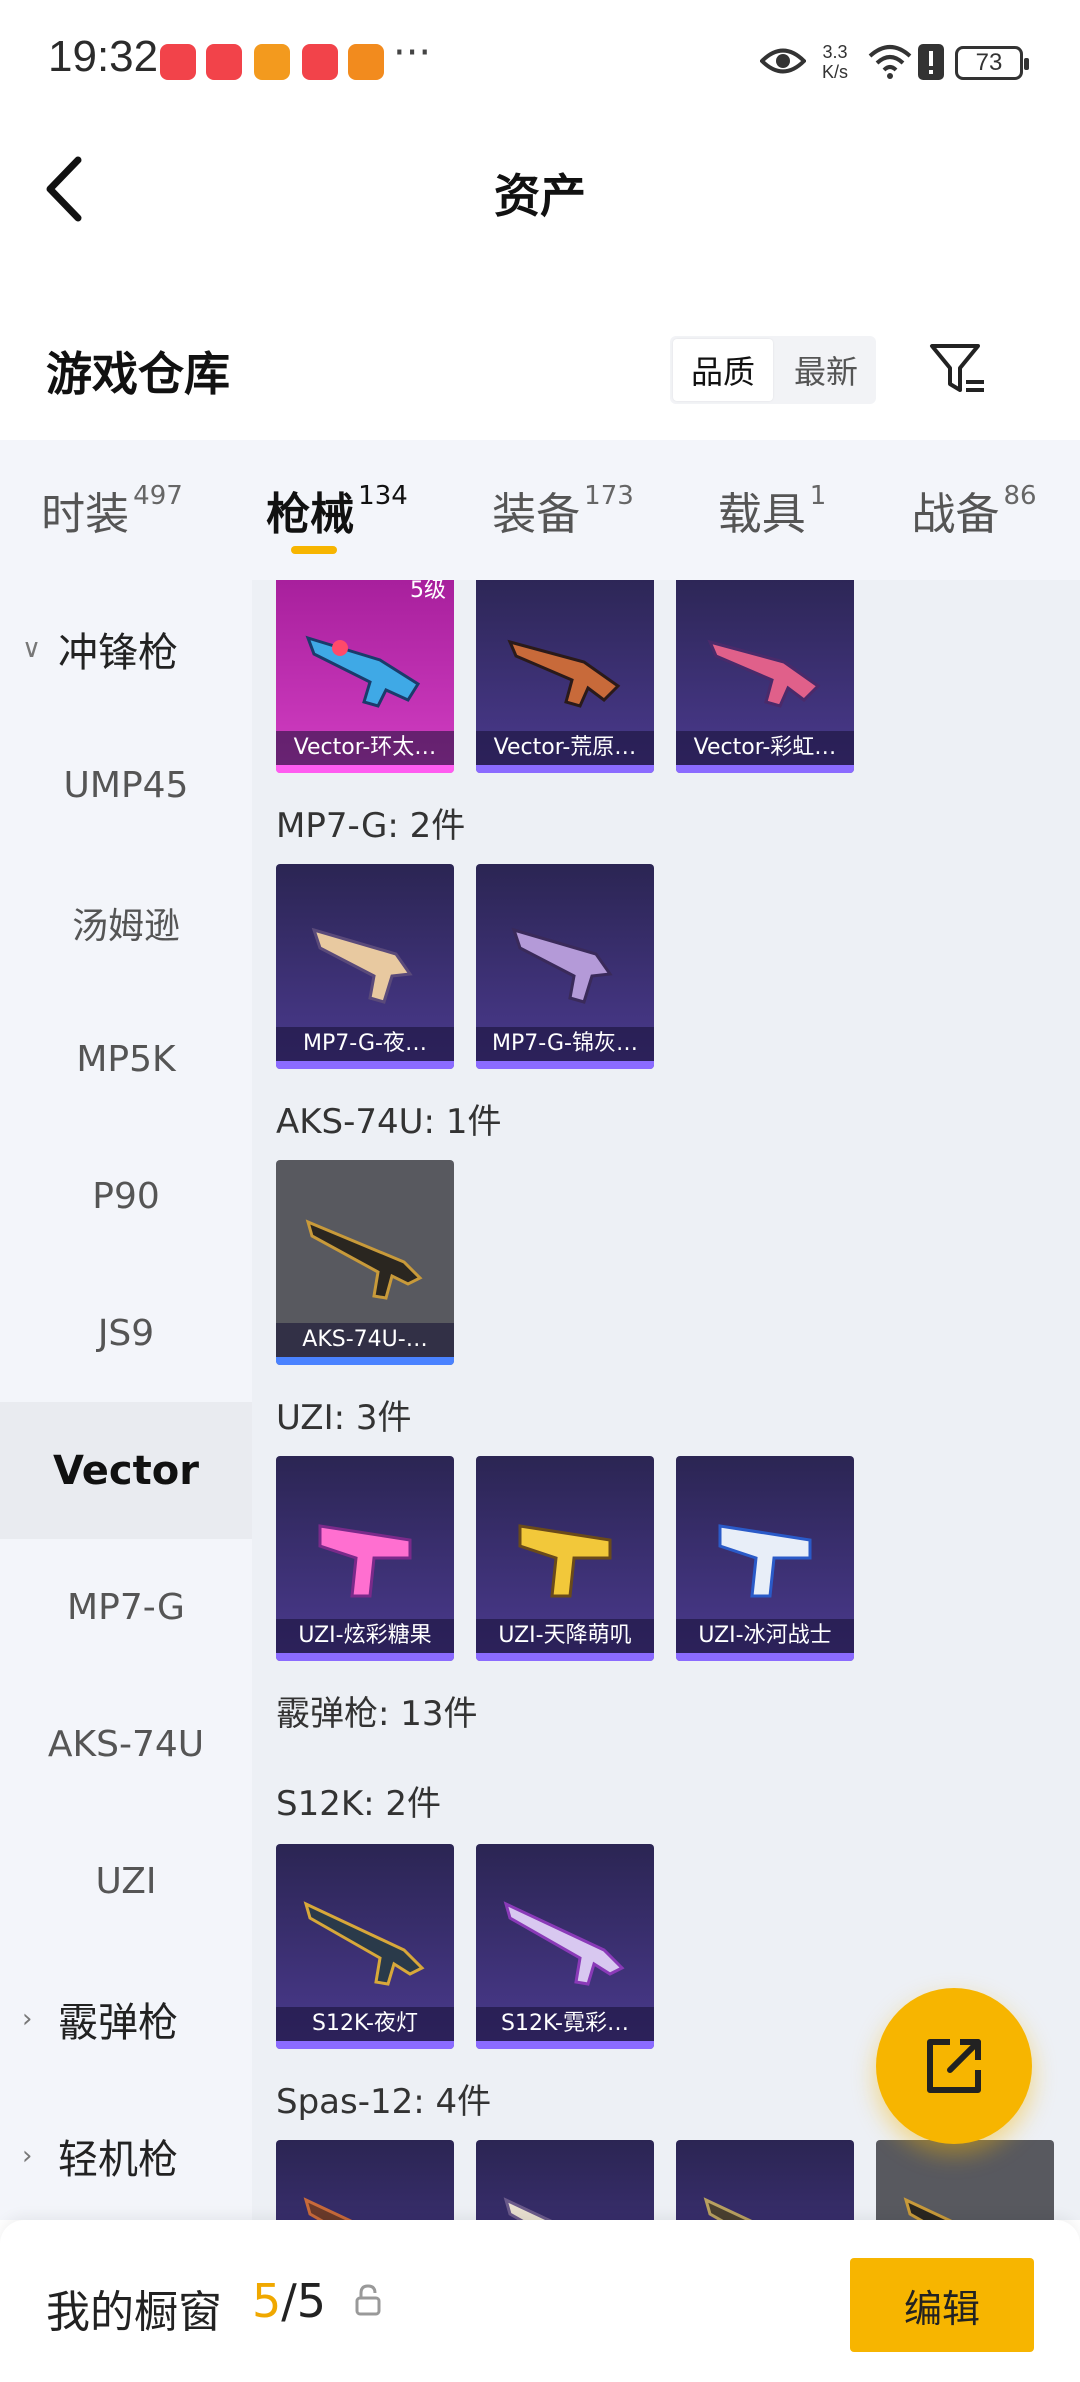 Image resolution: width=1080 pixels, height=2382 pixels. What do you see at coordinates (992, 63) in the screenshot?
I see `battery-indicator: 73` at bounding box center [992, 63].